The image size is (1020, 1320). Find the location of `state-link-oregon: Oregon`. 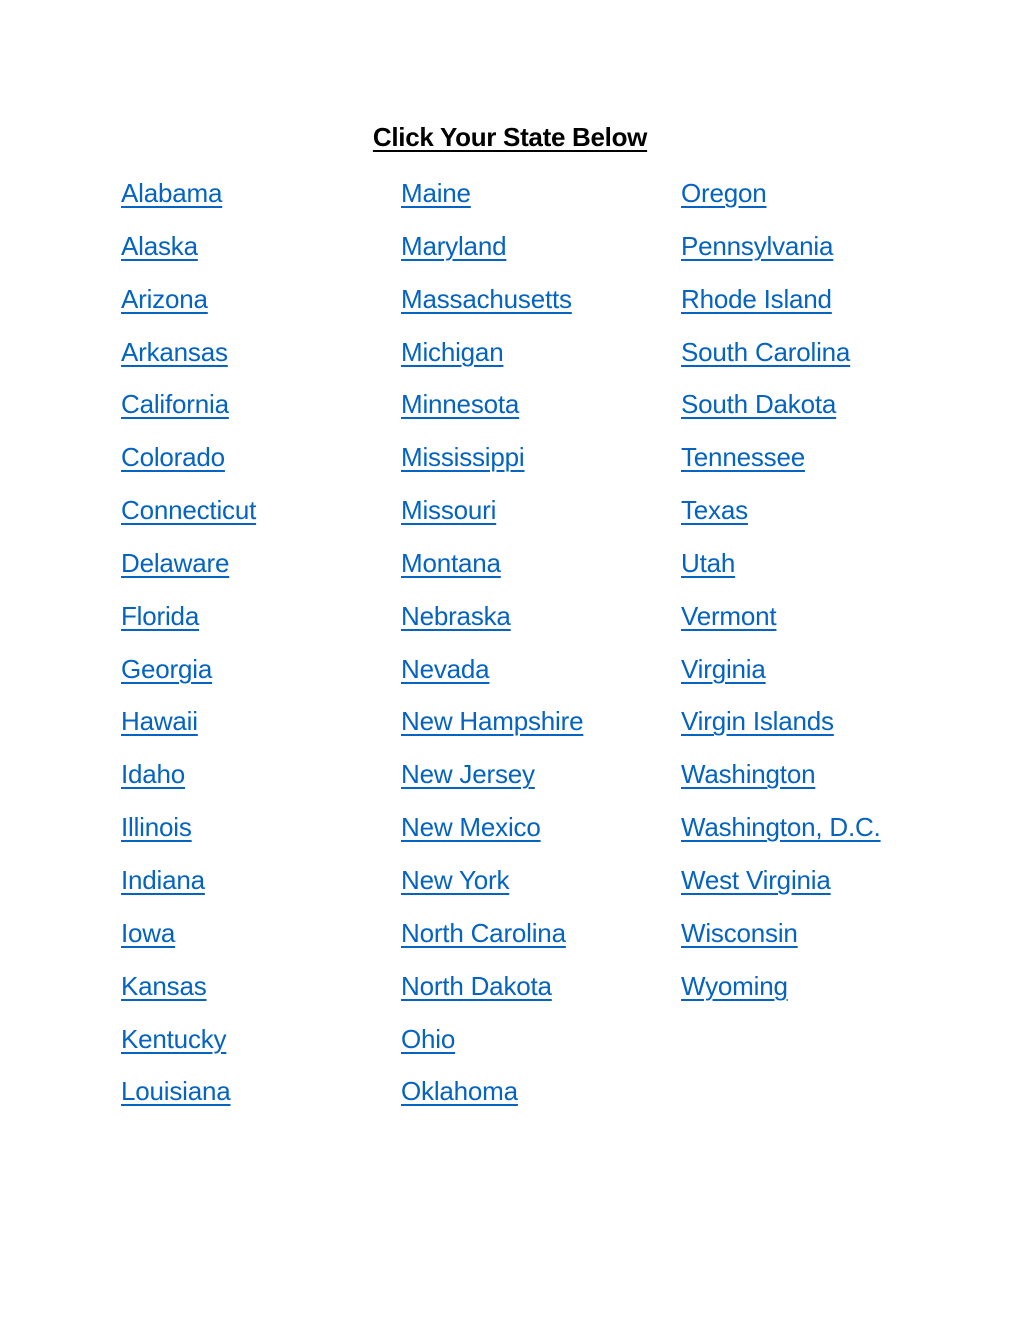

state-link-oregon: Oregon is located at coordinates (821, 200).